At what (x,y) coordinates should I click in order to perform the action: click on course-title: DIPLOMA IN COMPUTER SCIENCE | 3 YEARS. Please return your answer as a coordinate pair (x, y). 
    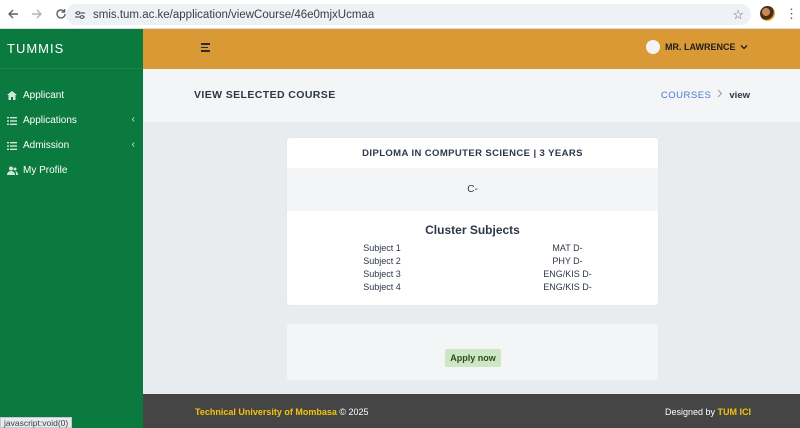
    Looking at the image, I should click on (472, 153).